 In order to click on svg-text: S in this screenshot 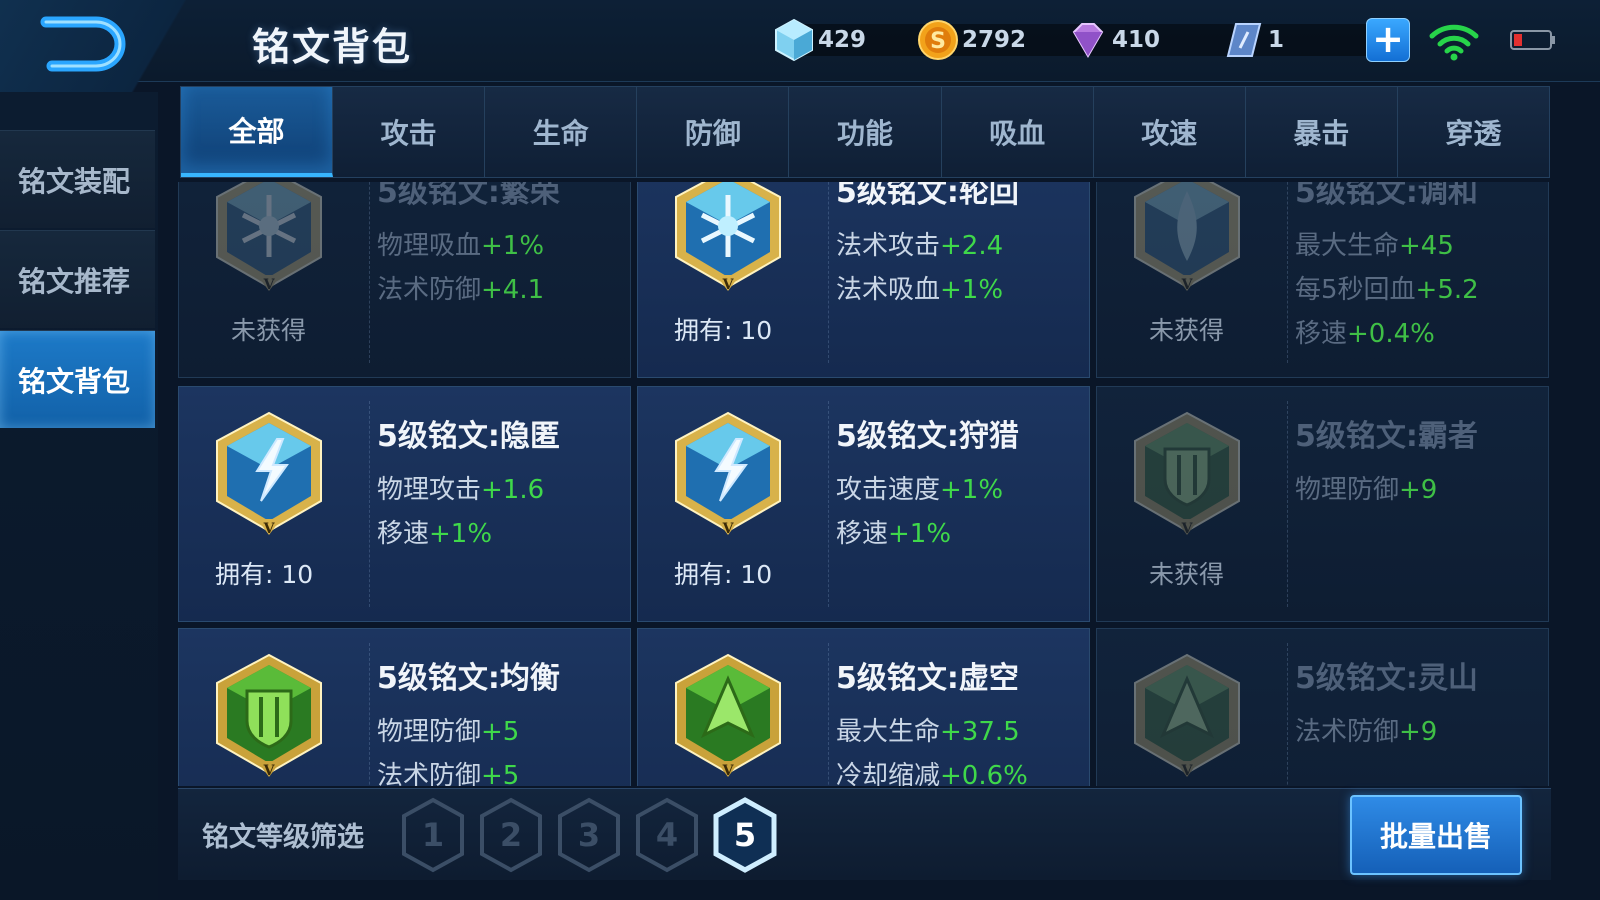, I will do `click(938, 41)`.